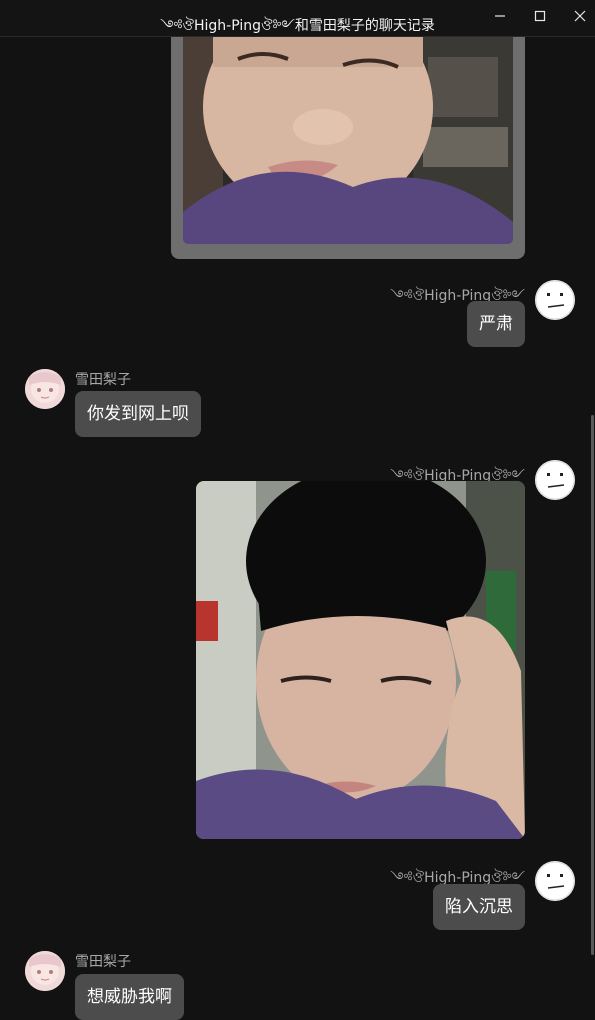 The image size is (595, 1020). Describe the element at coordinates (479, 907) in the screenshot. I see `message-bubble: 陷入沉思` at that location.